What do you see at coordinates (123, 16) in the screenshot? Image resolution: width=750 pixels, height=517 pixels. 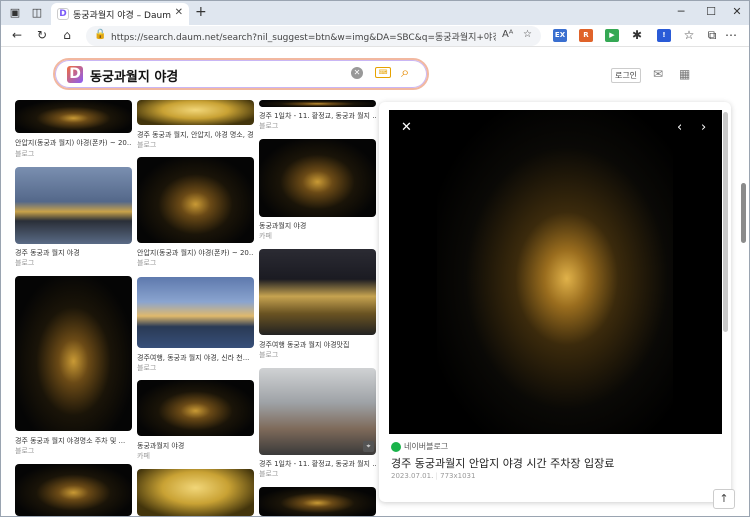 I see `tab-title: 동궁과월지 야경 – Daum 검색` at bounding box center [123, 16].